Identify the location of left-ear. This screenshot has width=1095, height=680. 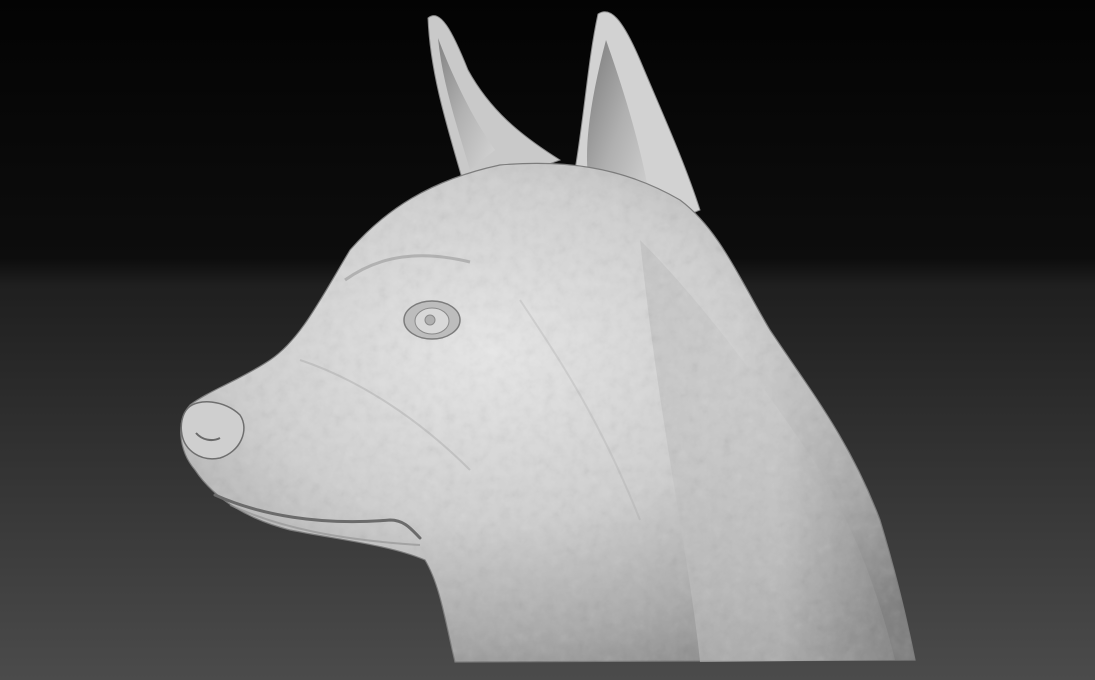
(494, 99).